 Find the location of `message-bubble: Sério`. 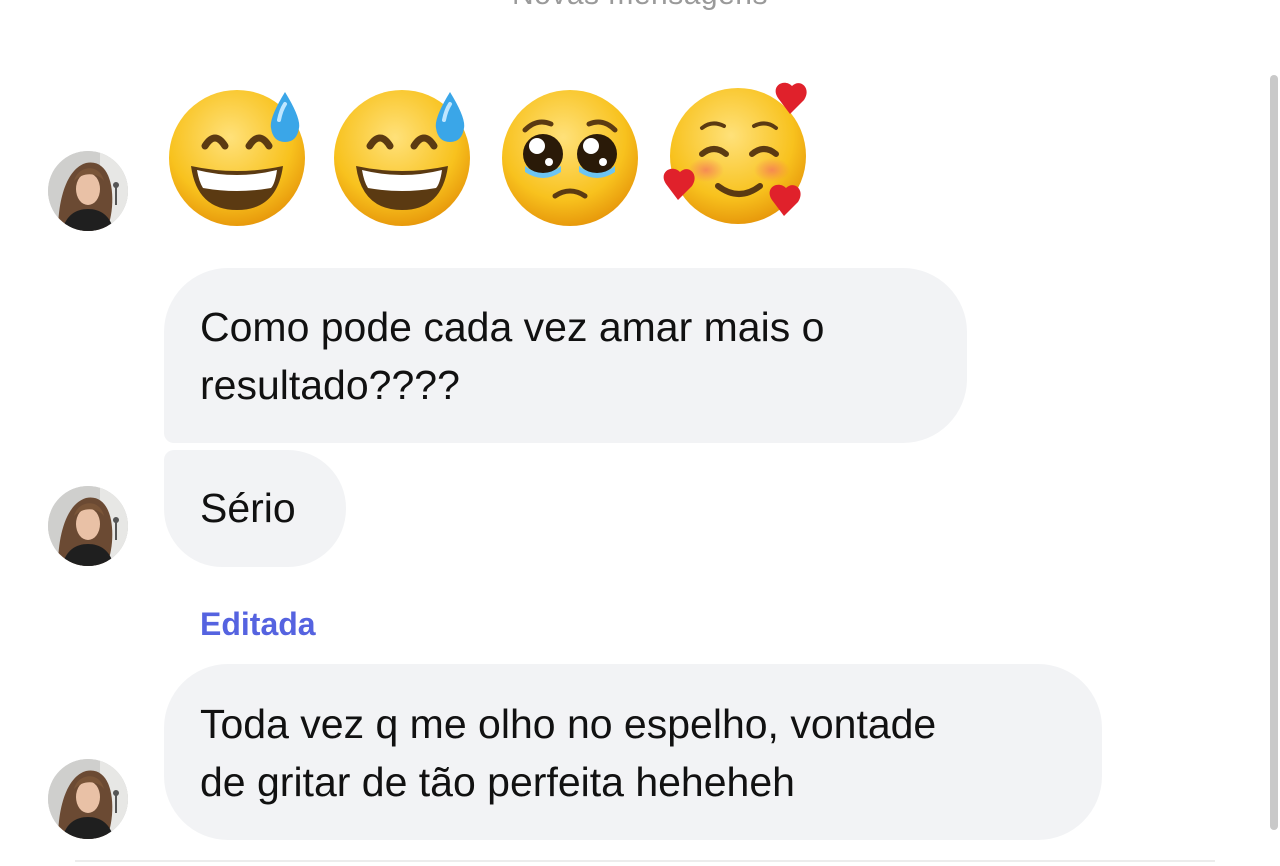

message-bubble: Sério is located at coordinates (255, 508).